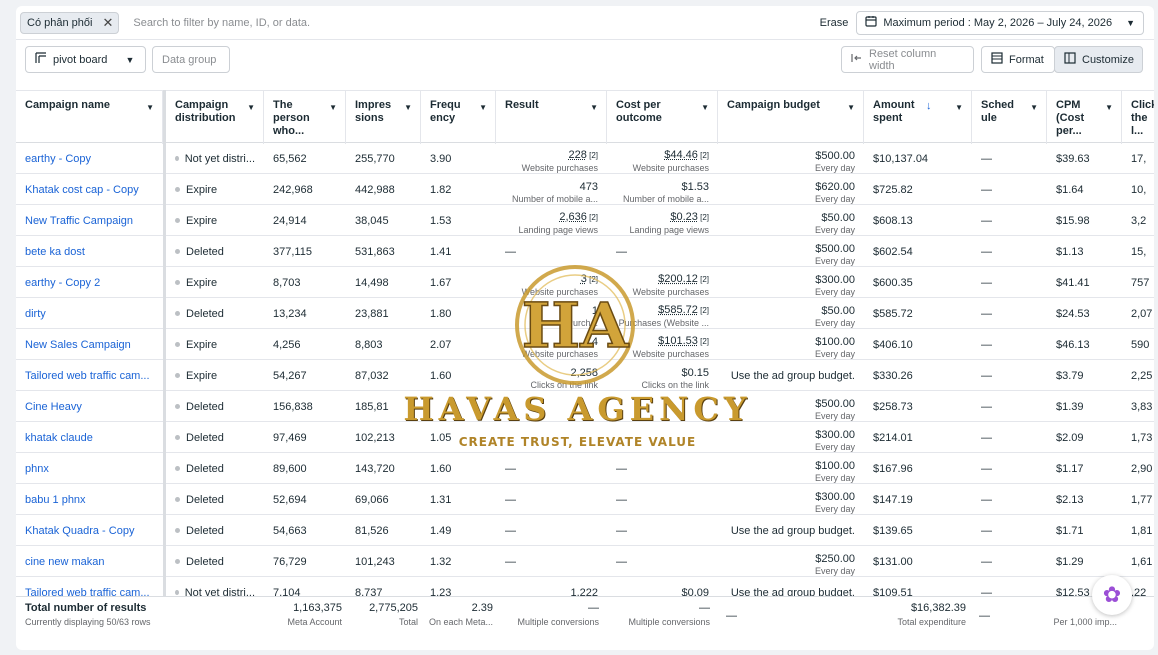  What do you see at coordinates (441, 437) in the screenshot?
I see `value-freq: 1.05` at bounding box center [441, 437].